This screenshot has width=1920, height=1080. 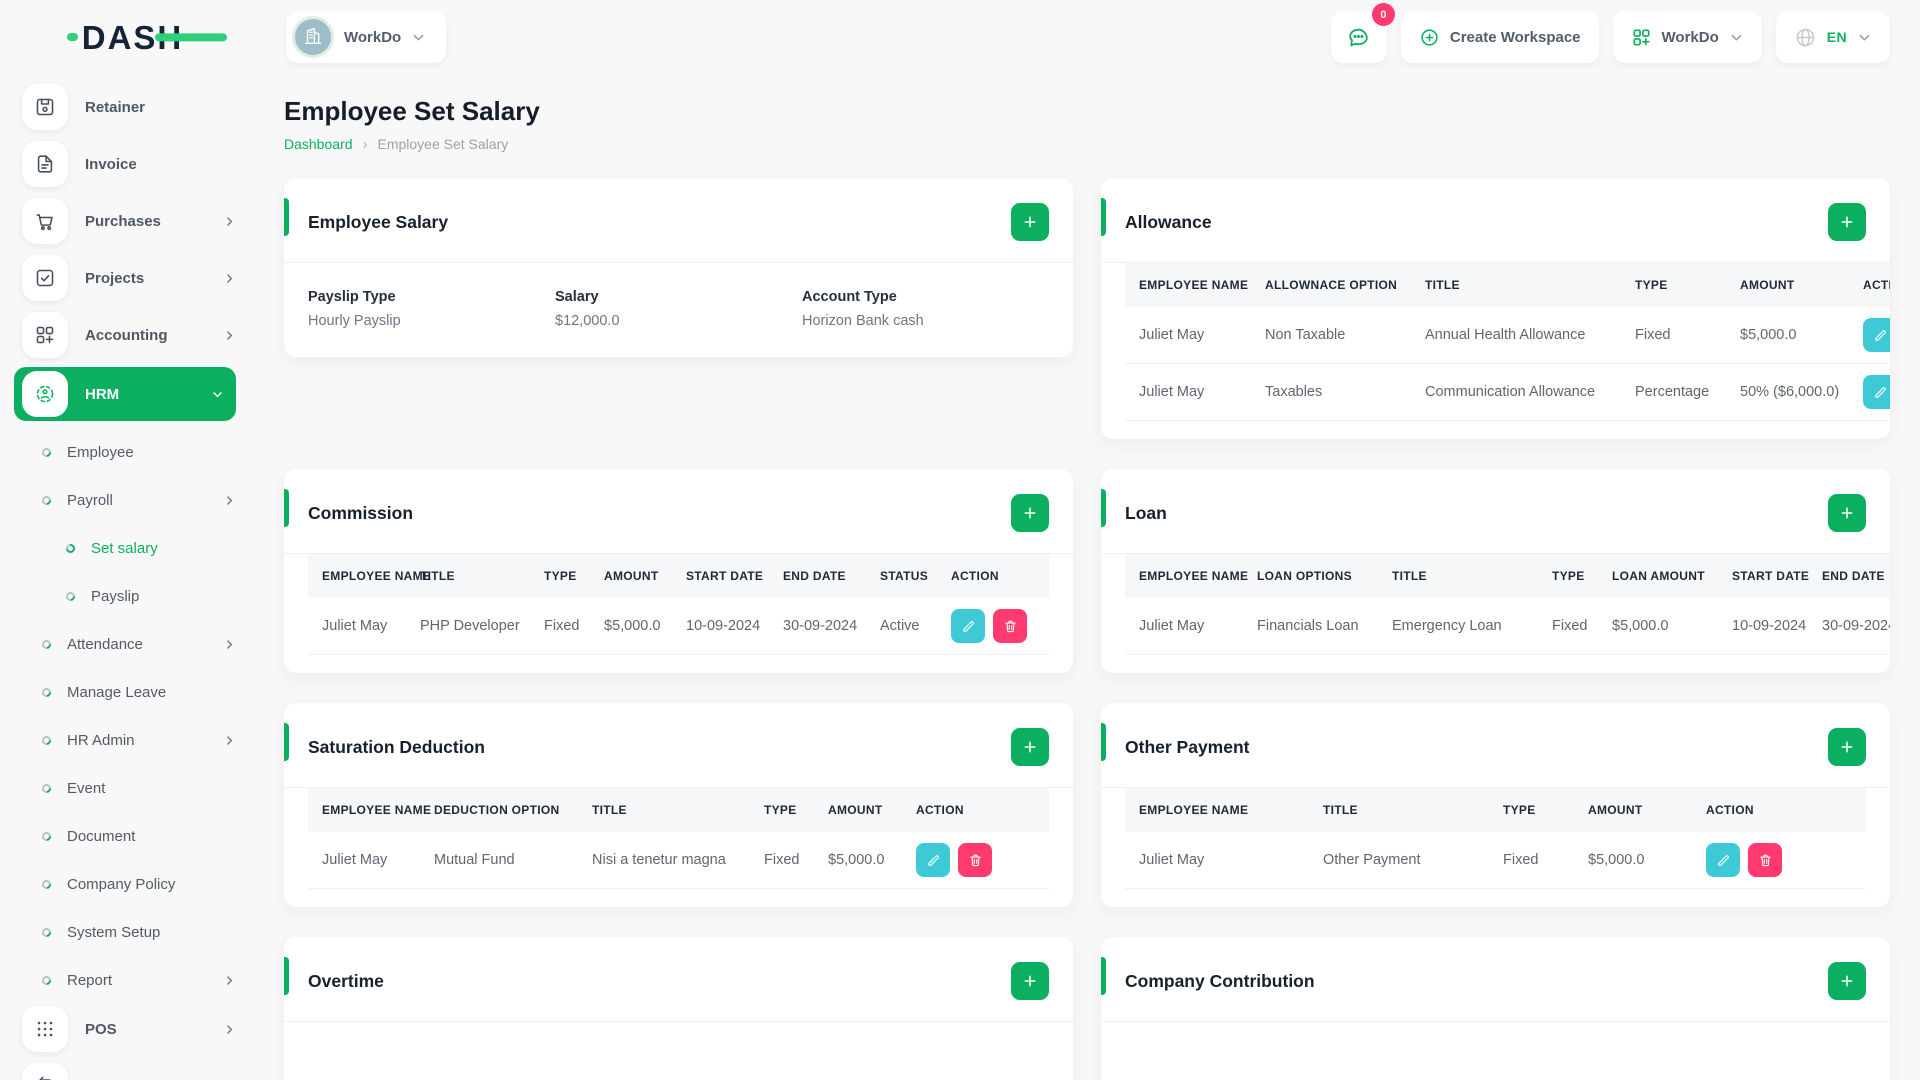 What do you see at coordinates (1030, 513) in the screenshot?
I see `add-commission-button` at bounding box center [1030, 513].